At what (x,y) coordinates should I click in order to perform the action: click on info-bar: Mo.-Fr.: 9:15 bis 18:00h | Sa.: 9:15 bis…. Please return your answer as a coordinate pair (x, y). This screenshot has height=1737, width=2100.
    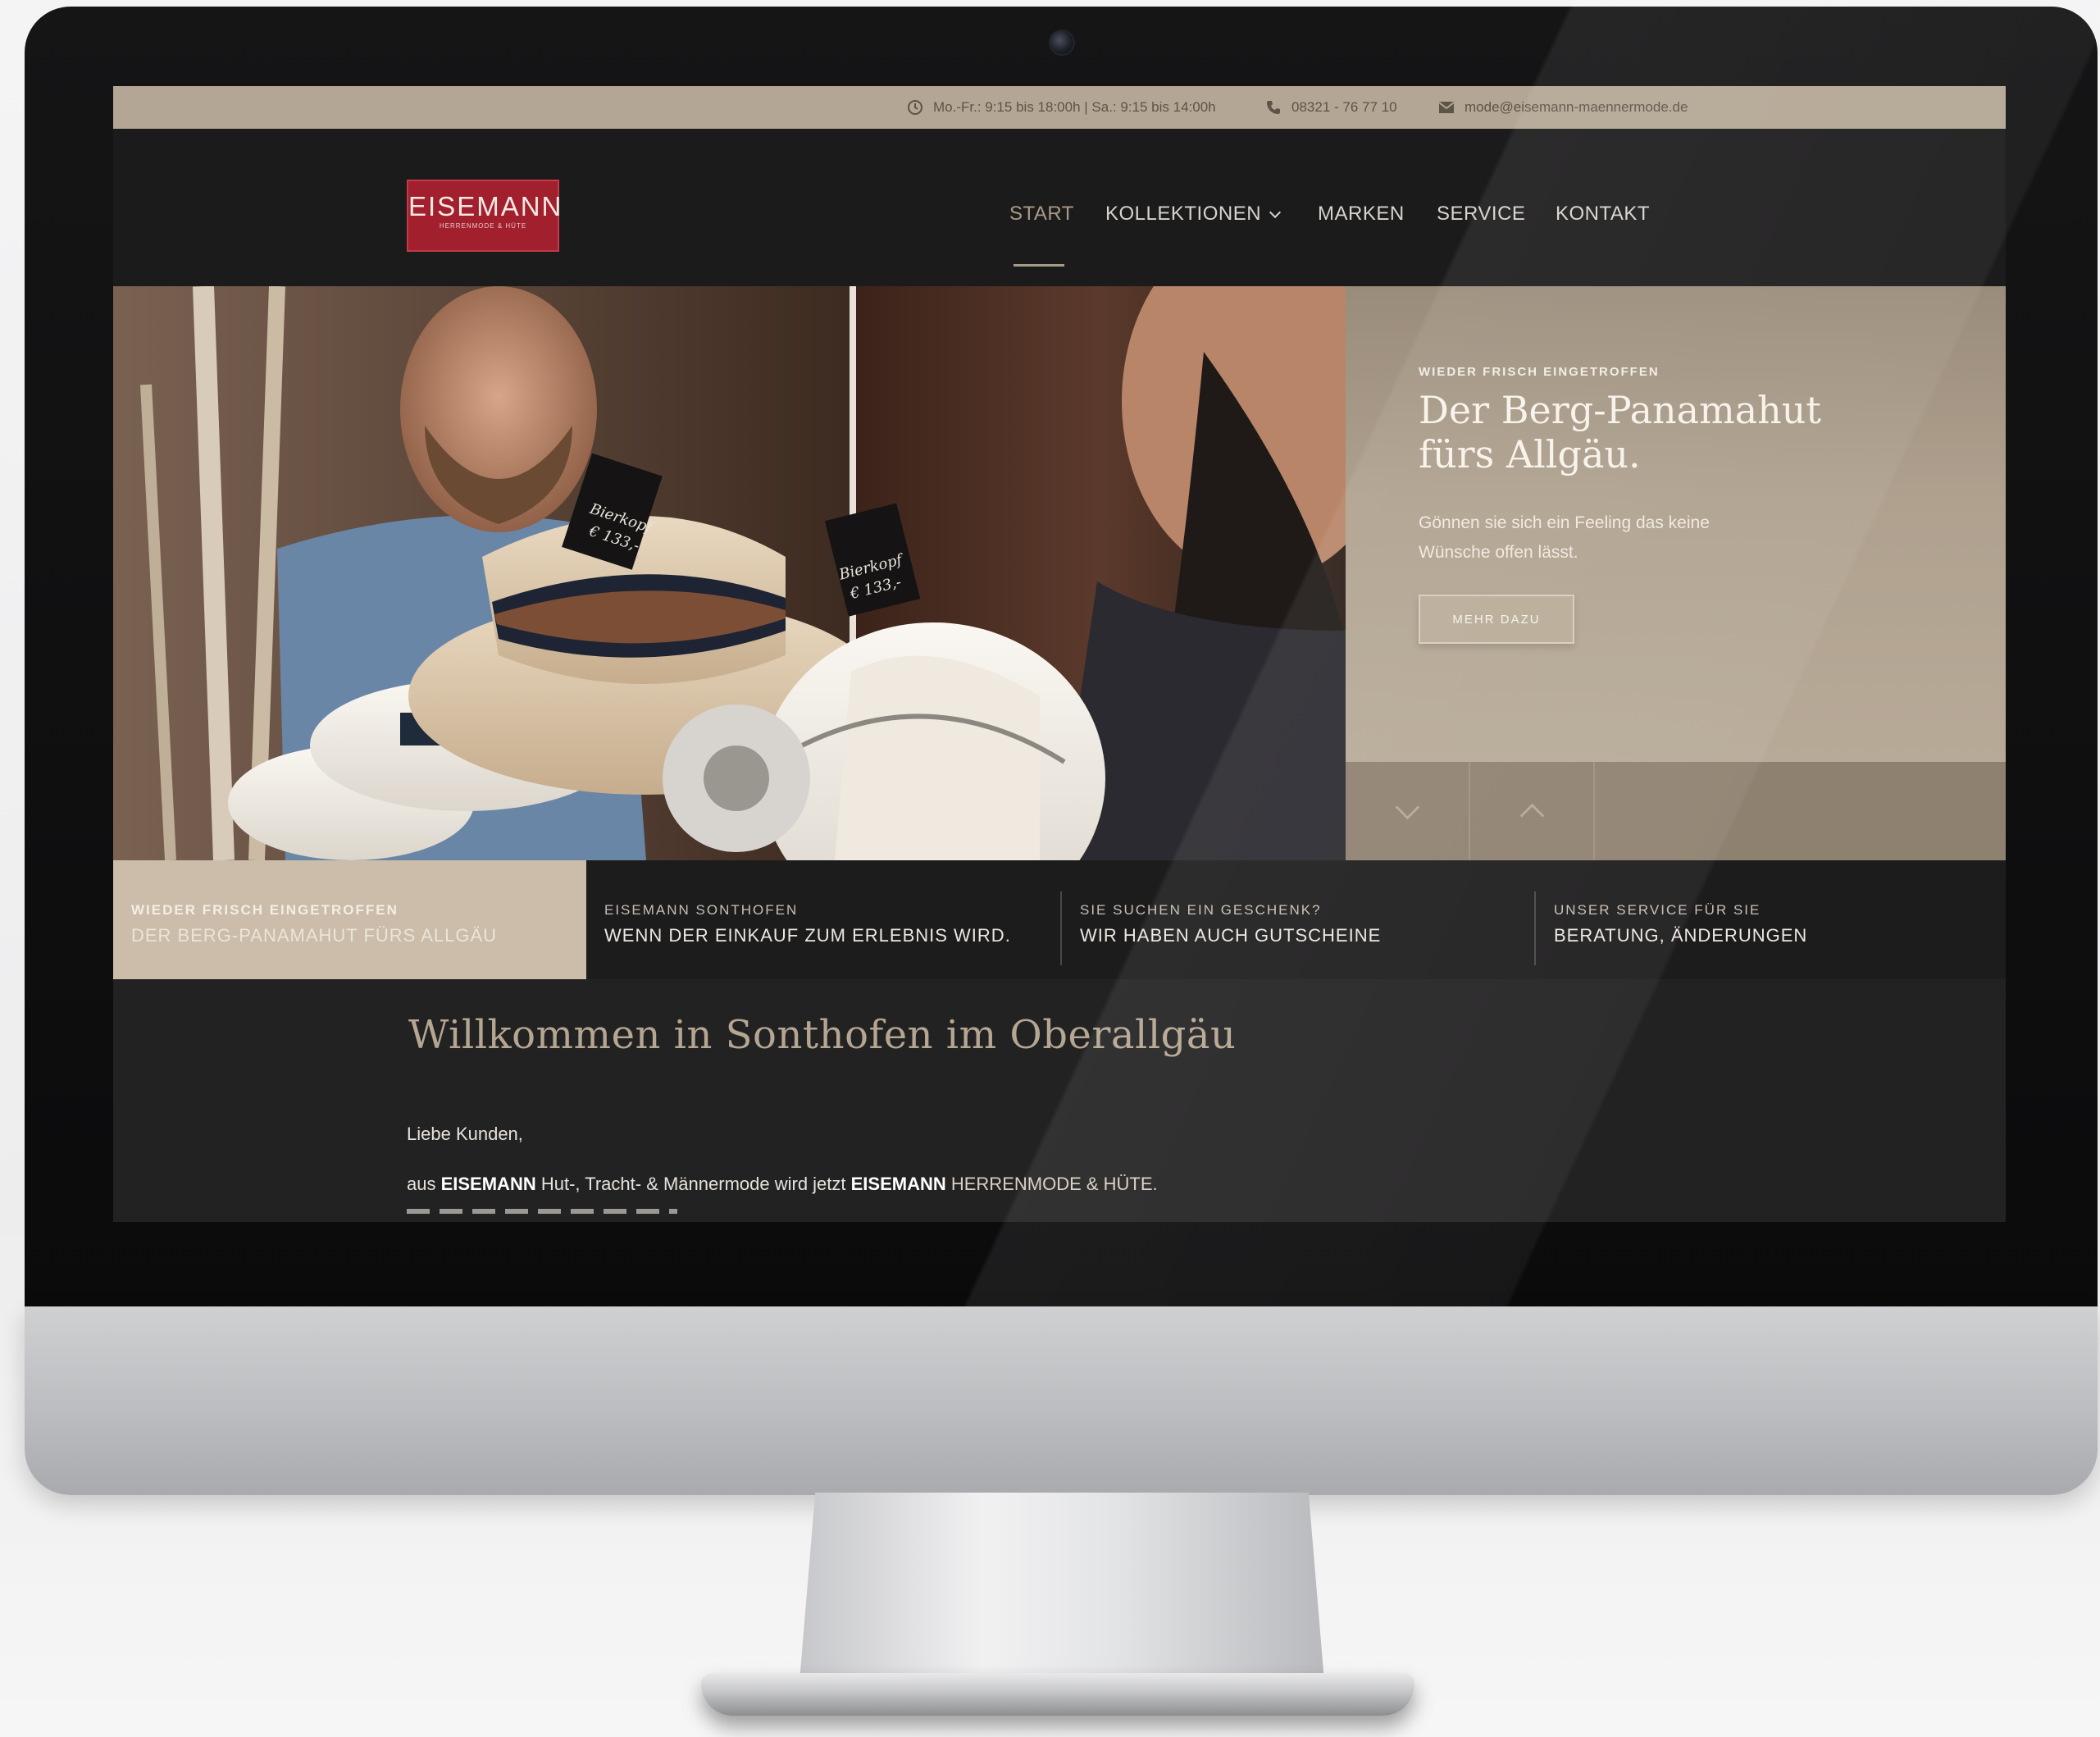
    Looking at the image, I should click on (1059, 107).